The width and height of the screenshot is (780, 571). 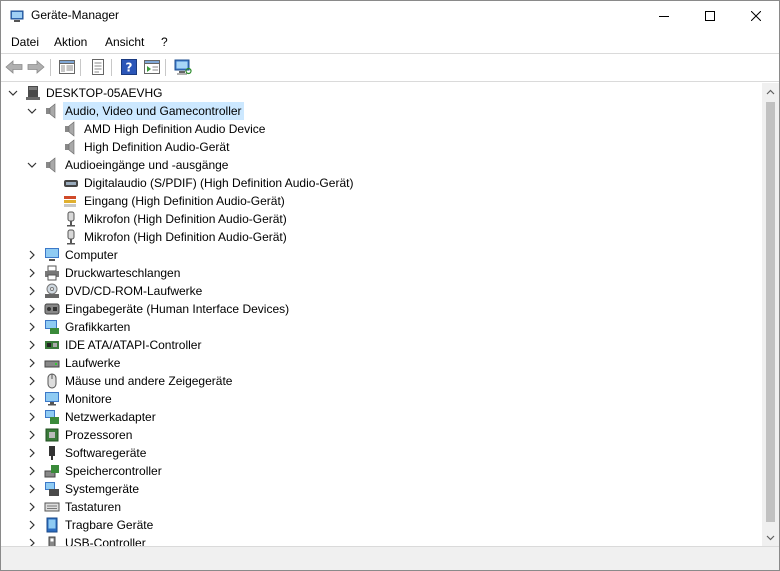 I want to click on usb-controller-icon, so click(x=52, y=541).